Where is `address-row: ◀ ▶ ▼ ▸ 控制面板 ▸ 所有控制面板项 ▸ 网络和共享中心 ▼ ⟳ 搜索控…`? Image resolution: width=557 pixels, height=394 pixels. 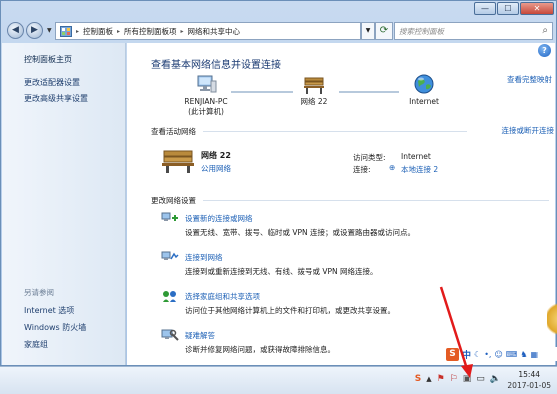
address-row: ◀ ▶ ▼ ▸ 控制面板 ▸ 所有控制面板项 ▸ 网络和共享中心 ▼ ⟳ 搜索控… is located at coordinates (279, 31).